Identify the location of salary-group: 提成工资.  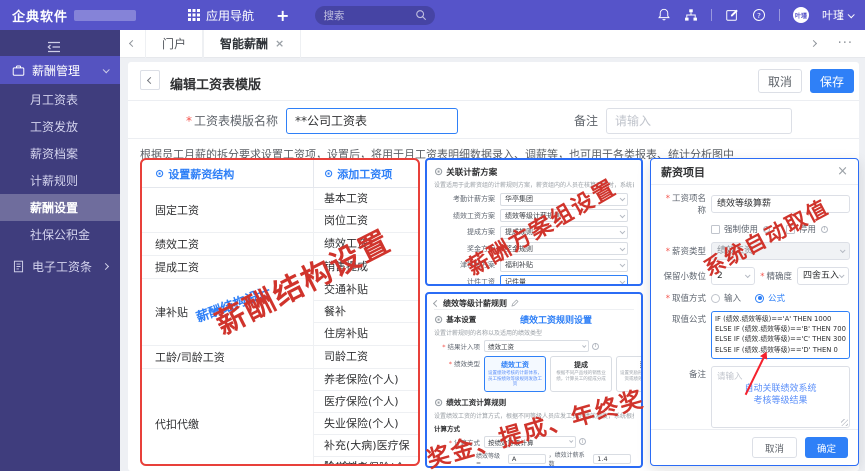
(228, 267).